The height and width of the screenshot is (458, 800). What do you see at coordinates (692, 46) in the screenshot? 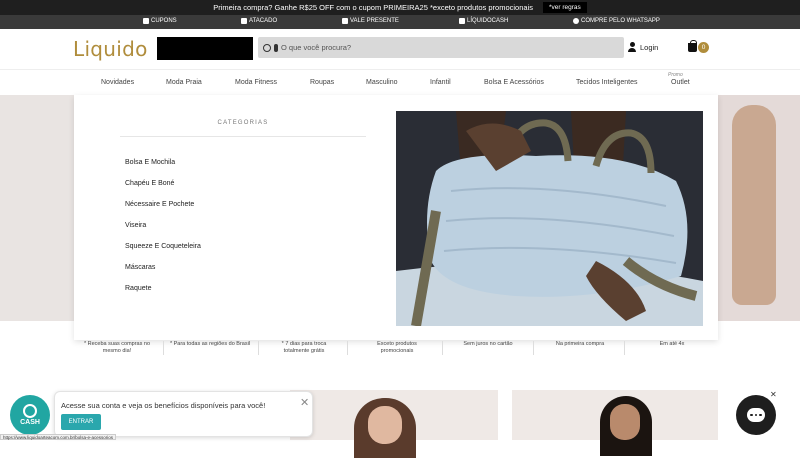
I see `shopping-bag-icon` at bounding box center [692, 46].